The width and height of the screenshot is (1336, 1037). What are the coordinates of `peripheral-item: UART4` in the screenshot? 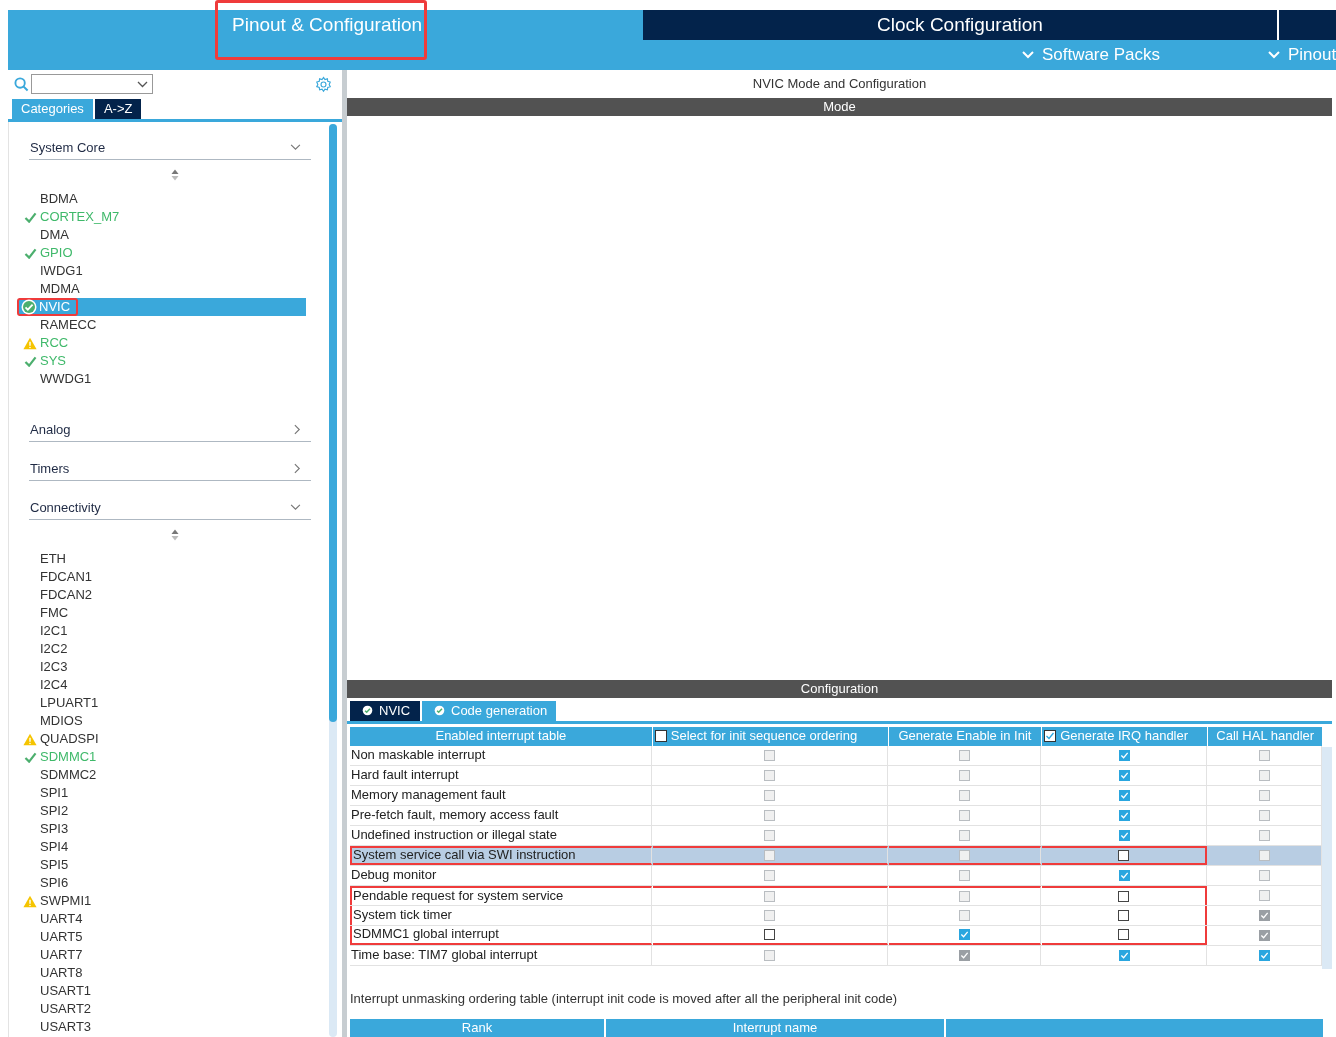 It's located at (162, 919).